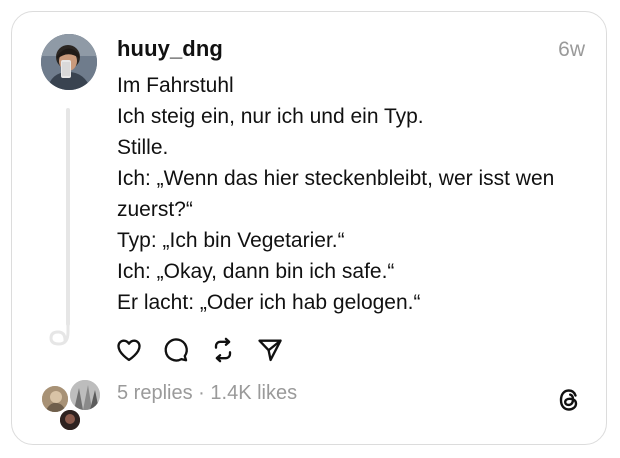 Image resolution: width=620 pixels, height=458 pixels. I want to click on avatar, so click(69, 62).